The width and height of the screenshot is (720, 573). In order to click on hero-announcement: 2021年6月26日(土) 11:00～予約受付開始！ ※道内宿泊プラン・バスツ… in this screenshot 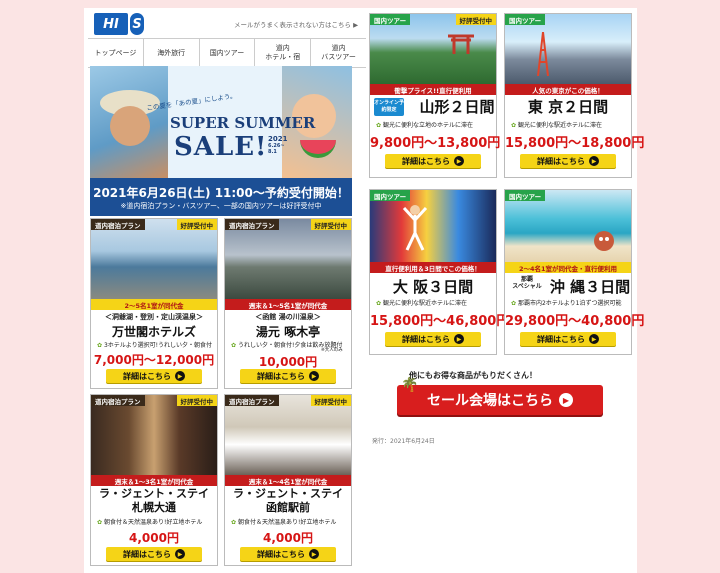, I will do `click(221, 197)`.